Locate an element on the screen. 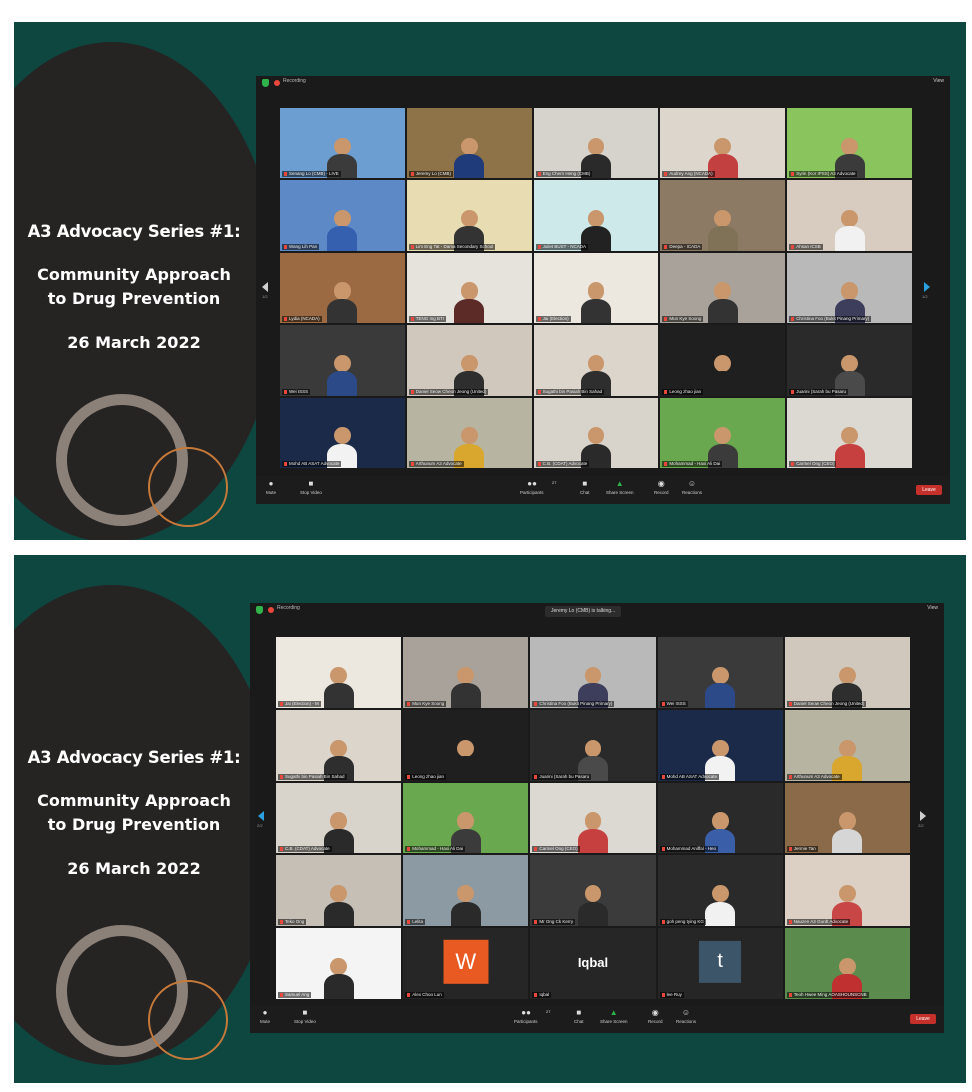 This screenshot has width=972, height=1092. share-screen-label: Share Screen is located at coordinates (620, 492).